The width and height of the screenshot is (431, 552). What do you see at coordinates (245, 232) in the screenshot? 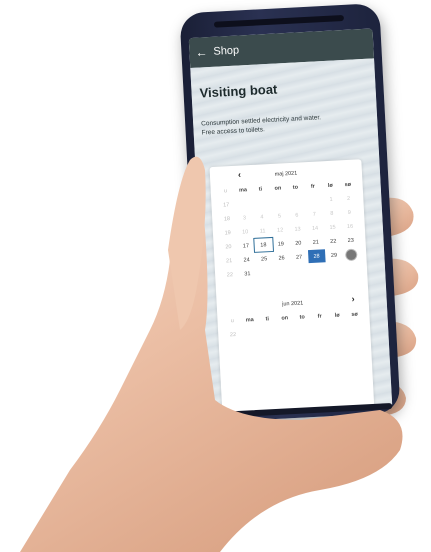
I see `day-cell: 10` at bounding box center [245, 232].